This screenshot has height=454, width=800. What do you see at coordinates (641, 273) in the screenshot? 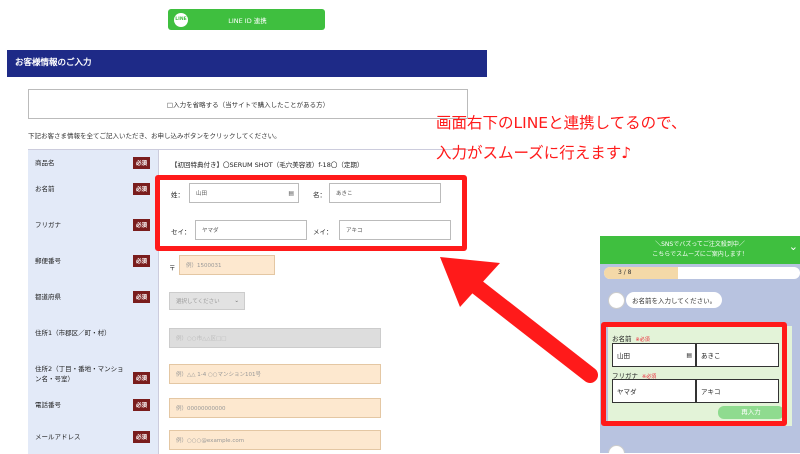
I see `chat-progress-fill` at bounding box center [641, 273].